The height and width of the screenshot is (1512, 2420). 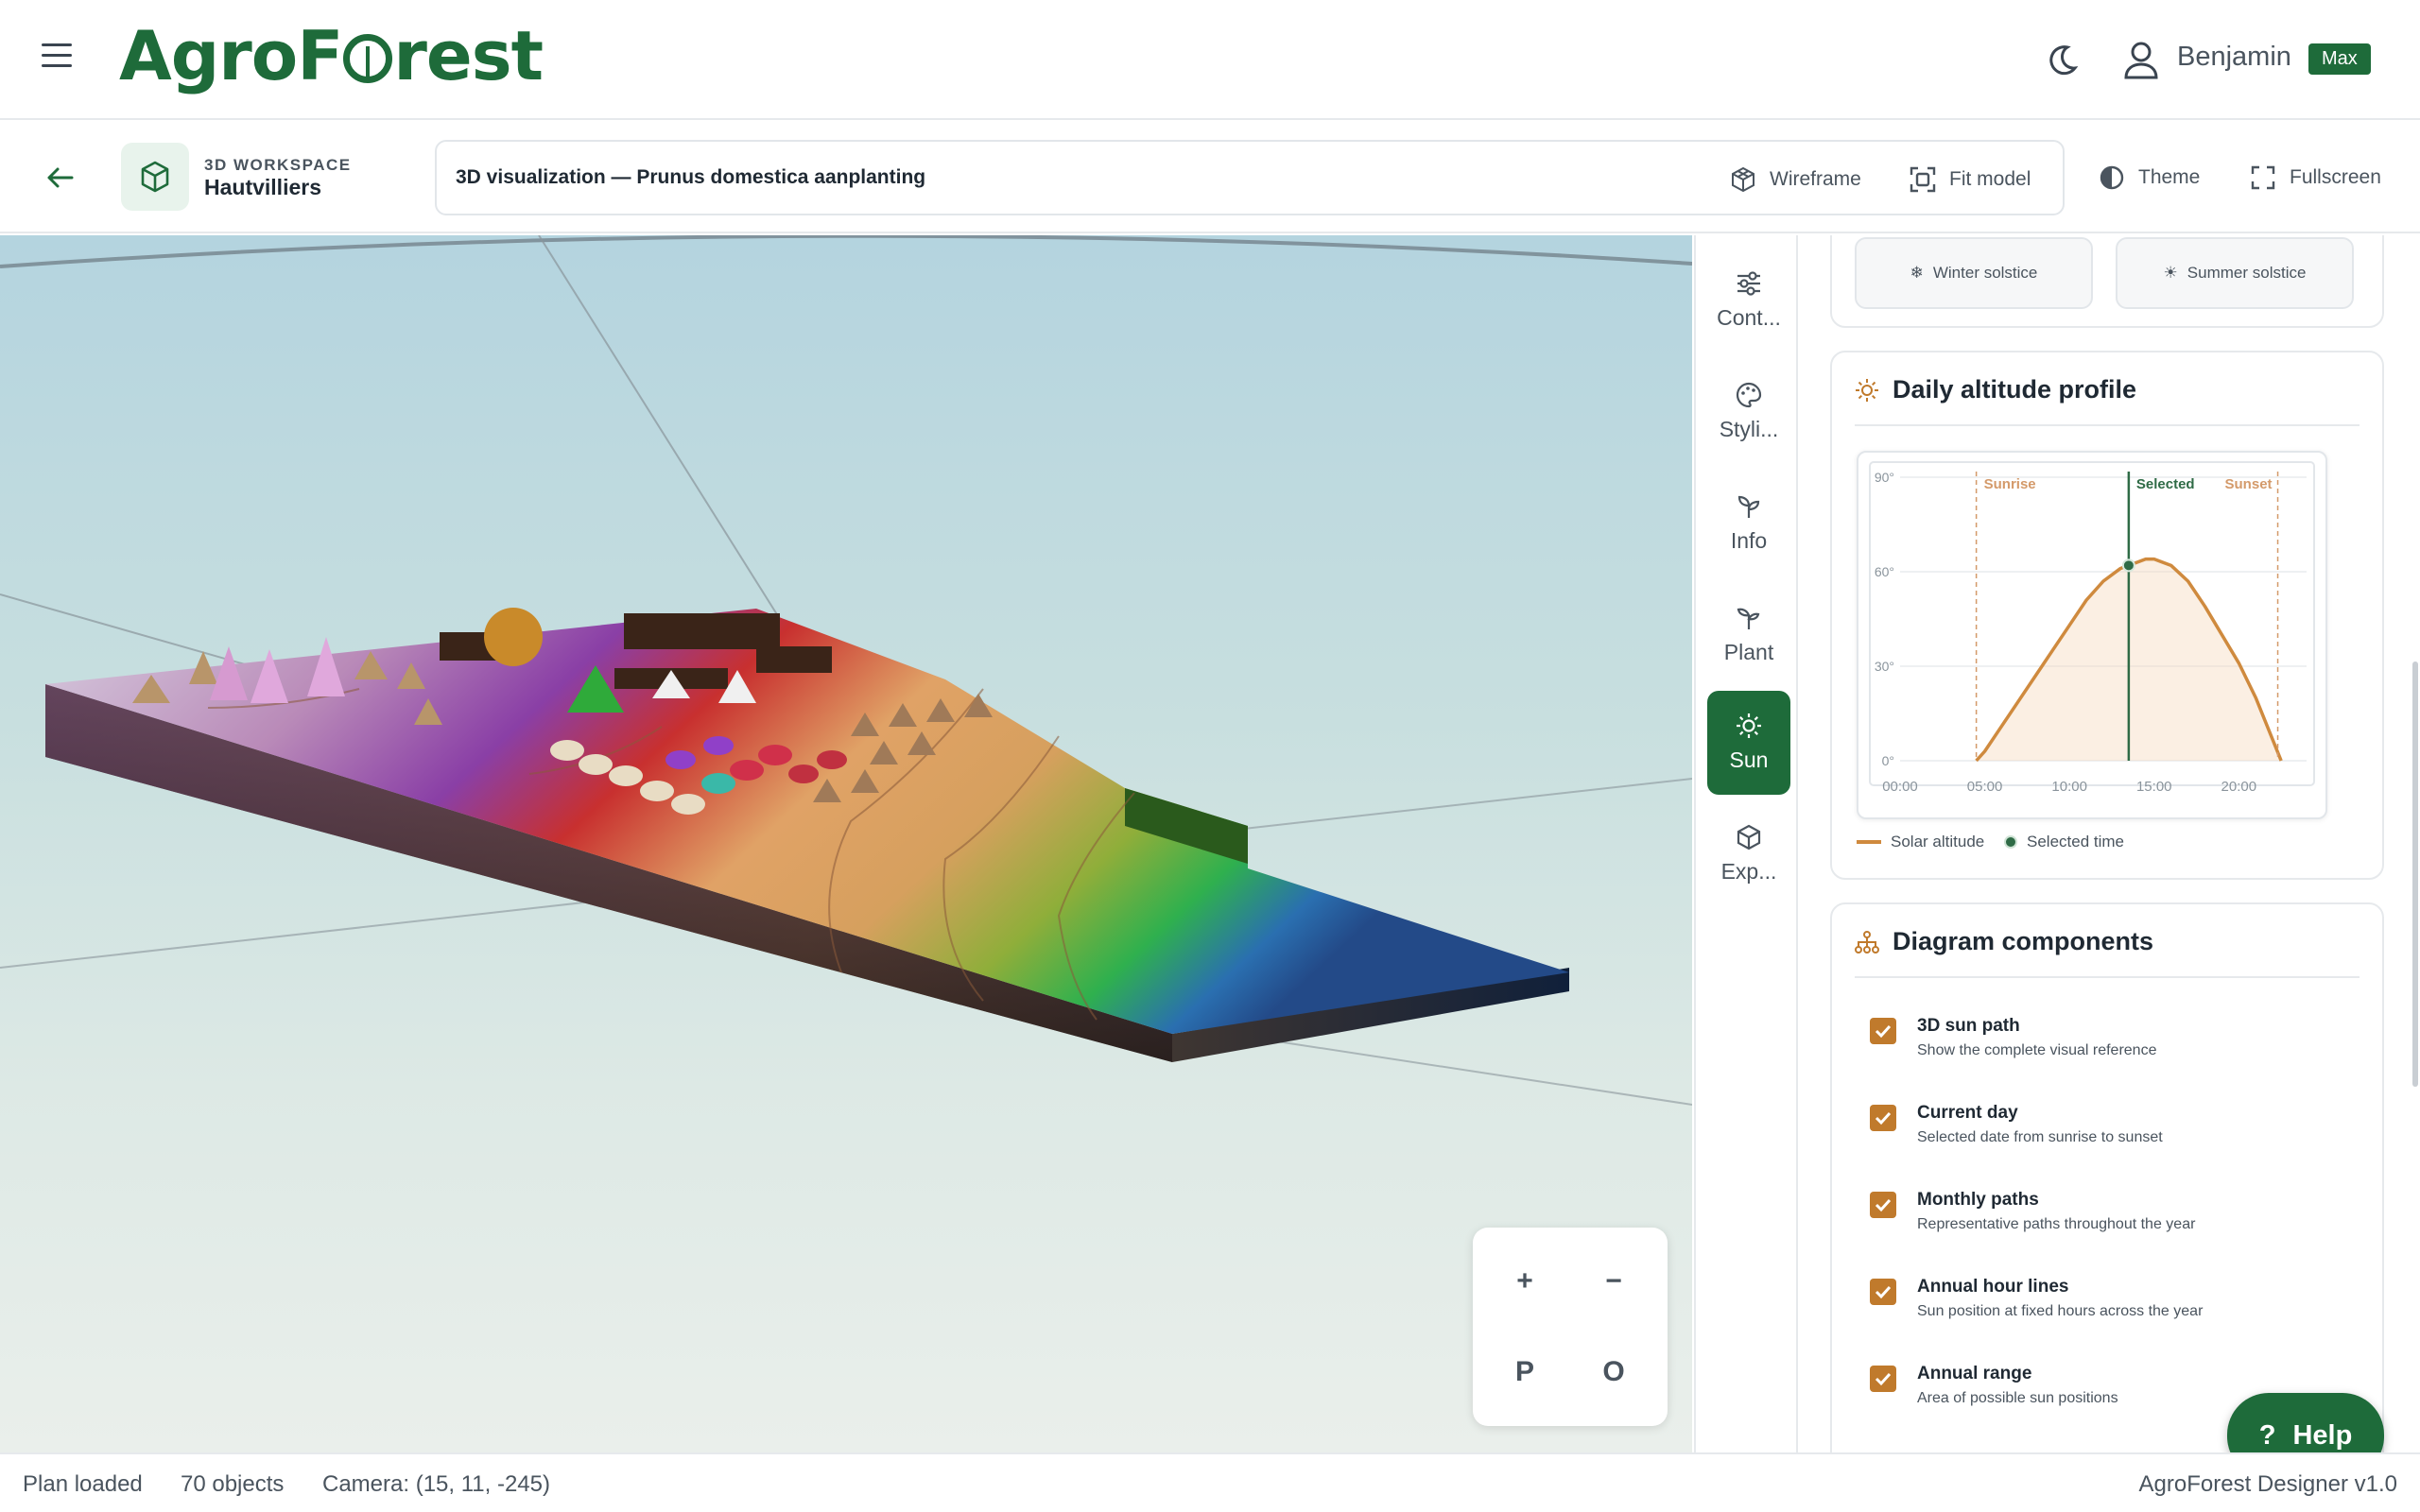 I want to click on app-logo: AgroF rest, so click(x=331, y=55).